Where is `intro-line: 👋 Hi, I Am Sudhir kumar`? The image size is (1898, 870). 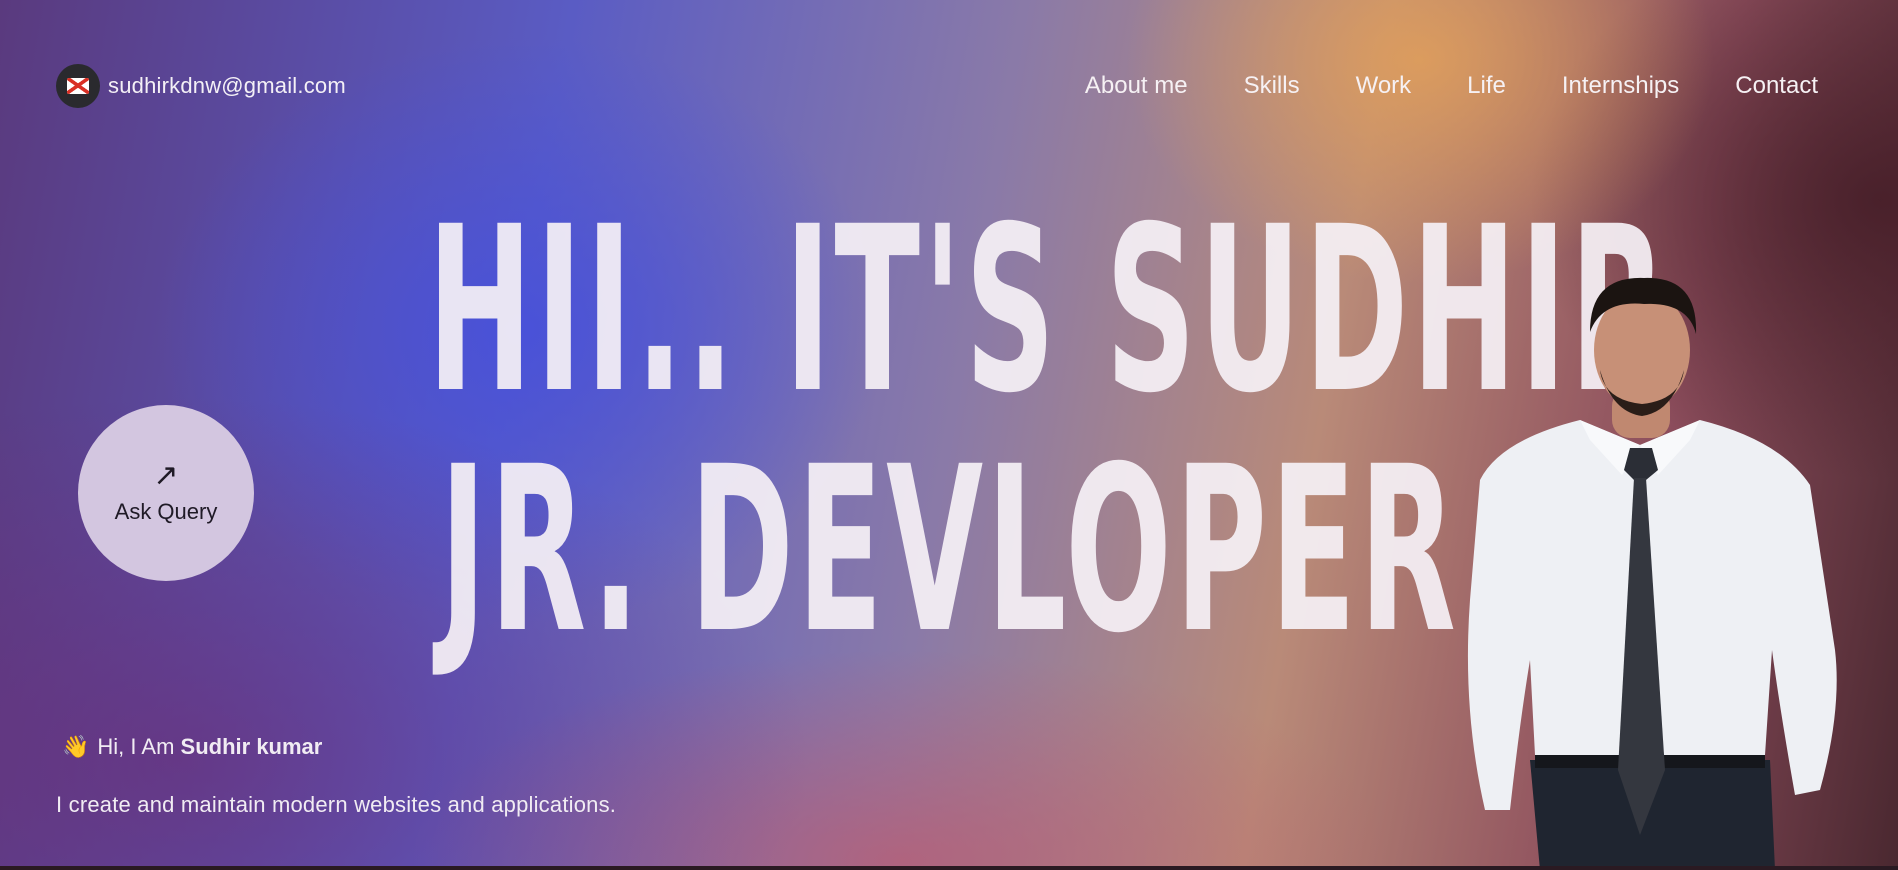 intro-line: 👋 Hi, I Am Sudhir kumar is located at coordinates (192, 747).